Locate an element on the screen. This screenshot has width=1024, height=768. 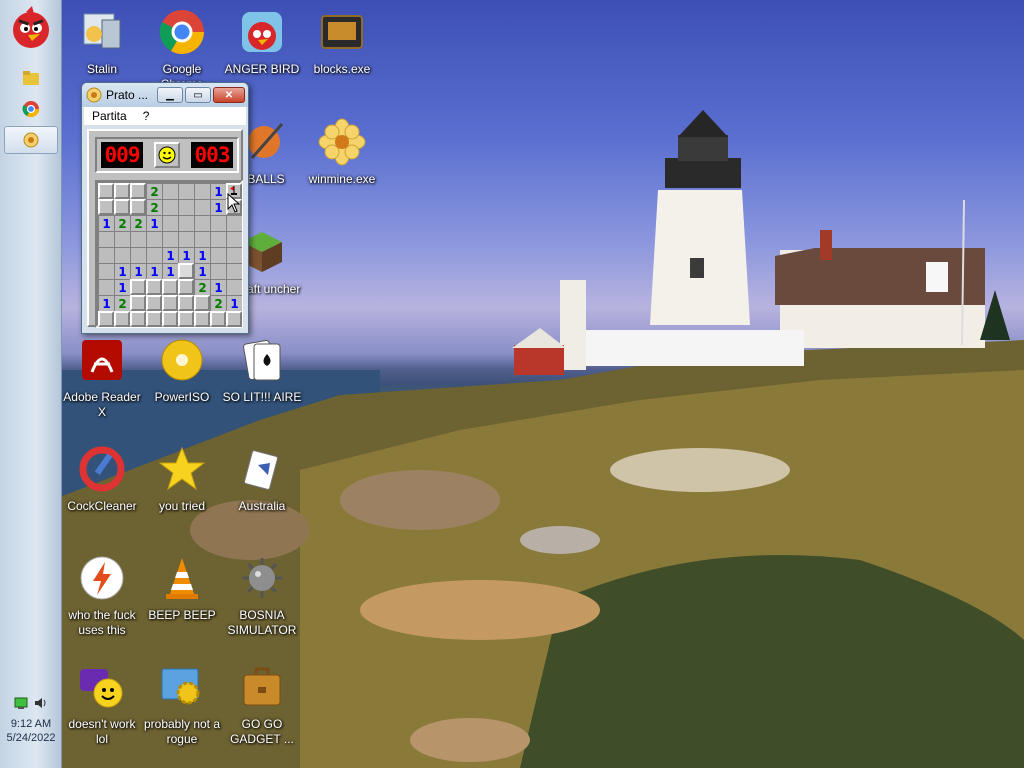
mine-field: 21211221111111111211221 is located at coordinates (169, 254).